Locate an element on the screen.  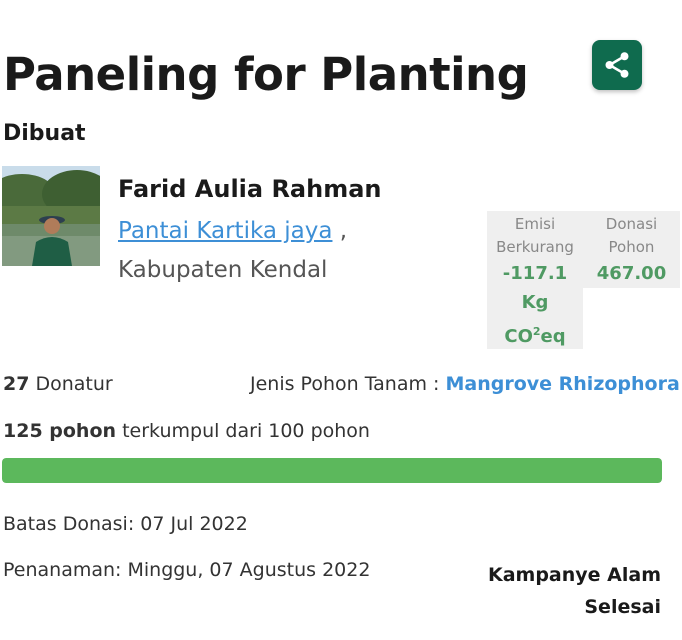
emission-stat: Emisi Berkurang -117.1 Kg CO2eq is located at coordinates (535, 280).